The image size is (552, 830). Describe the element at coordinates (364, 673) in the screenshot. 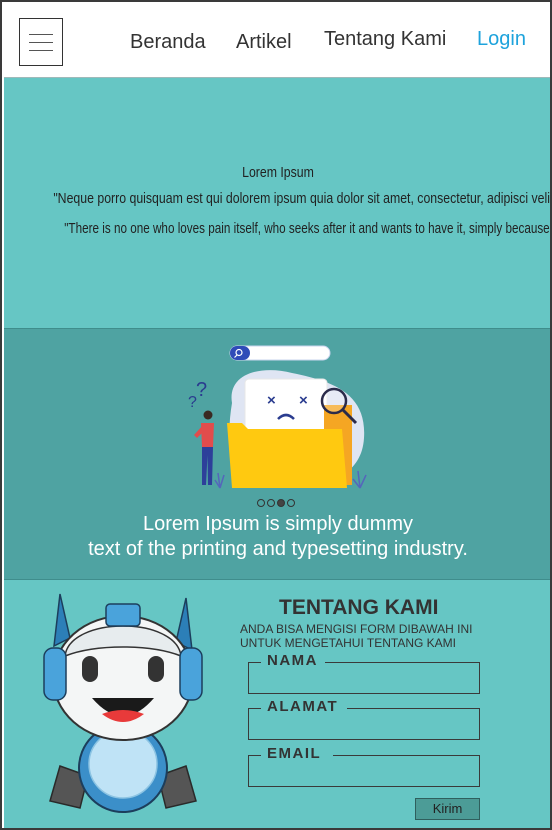

I see `name-field: NAMA` at that location.